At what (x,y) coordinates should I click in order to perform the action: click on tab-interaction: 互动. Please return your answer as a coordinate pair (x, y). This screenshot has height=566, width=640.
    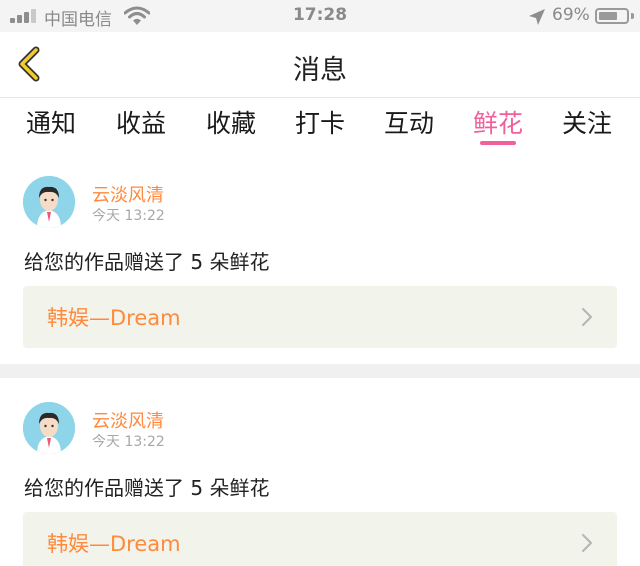
    Looking at the image, I should click on (409, 122).